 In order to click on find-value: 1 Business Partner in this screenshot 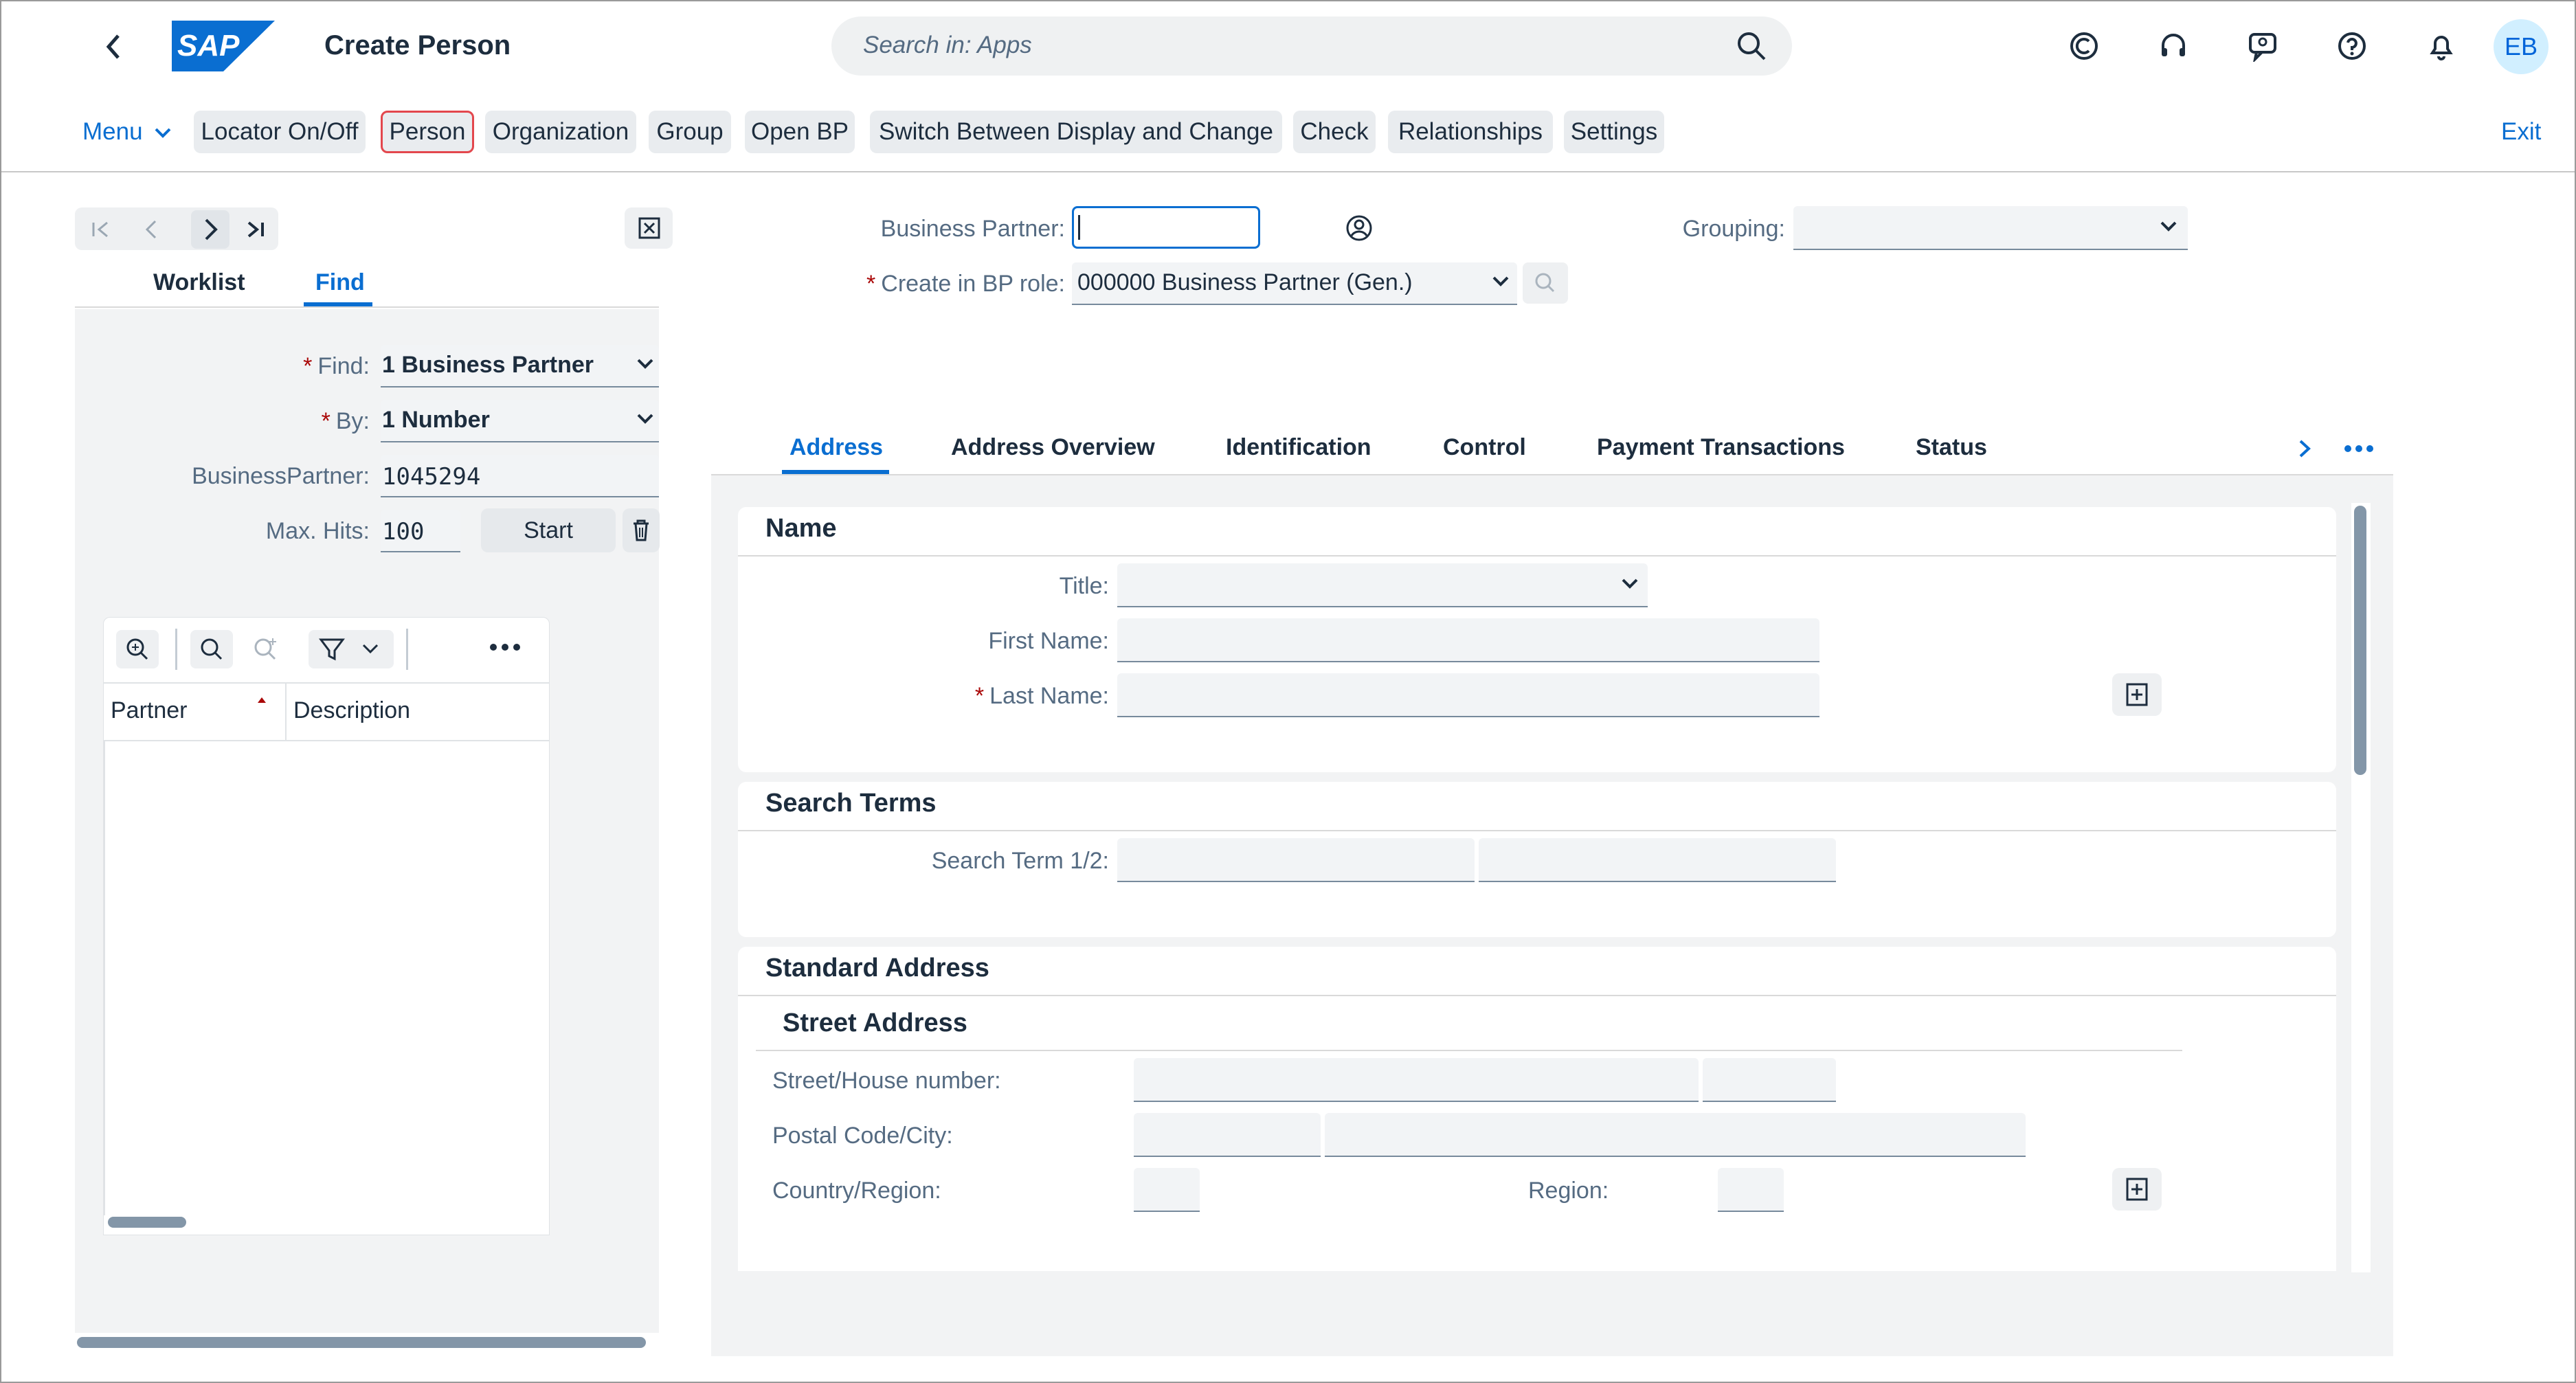, I will do `click(488, 365)`.